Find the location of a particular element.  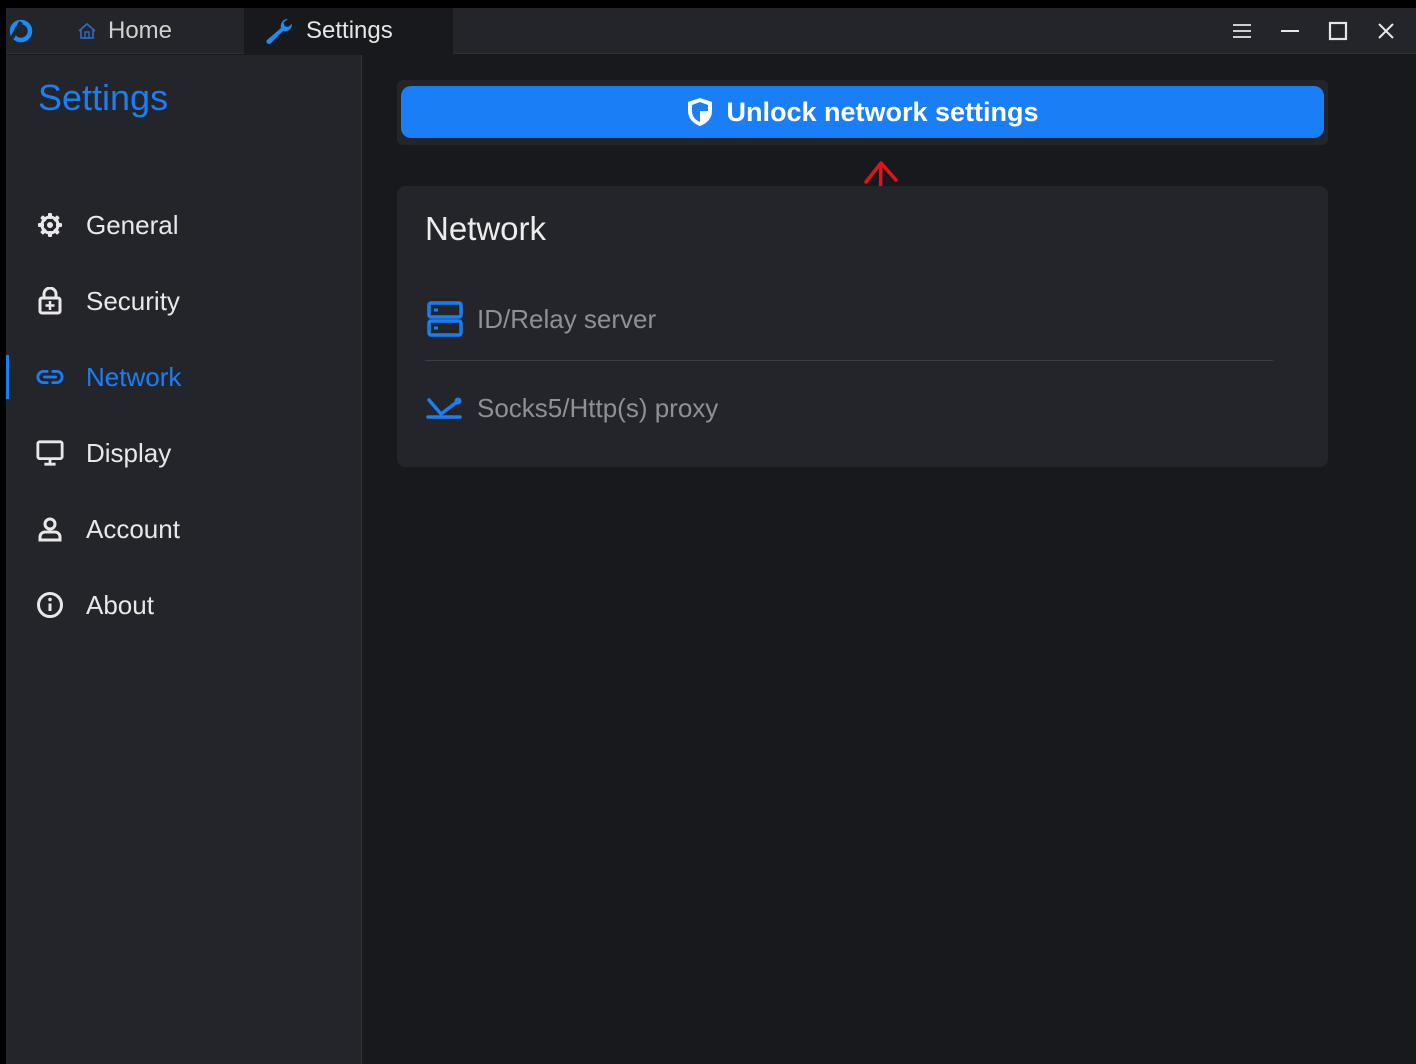

tab-settings: Settings is located at coordinates (348, 31).